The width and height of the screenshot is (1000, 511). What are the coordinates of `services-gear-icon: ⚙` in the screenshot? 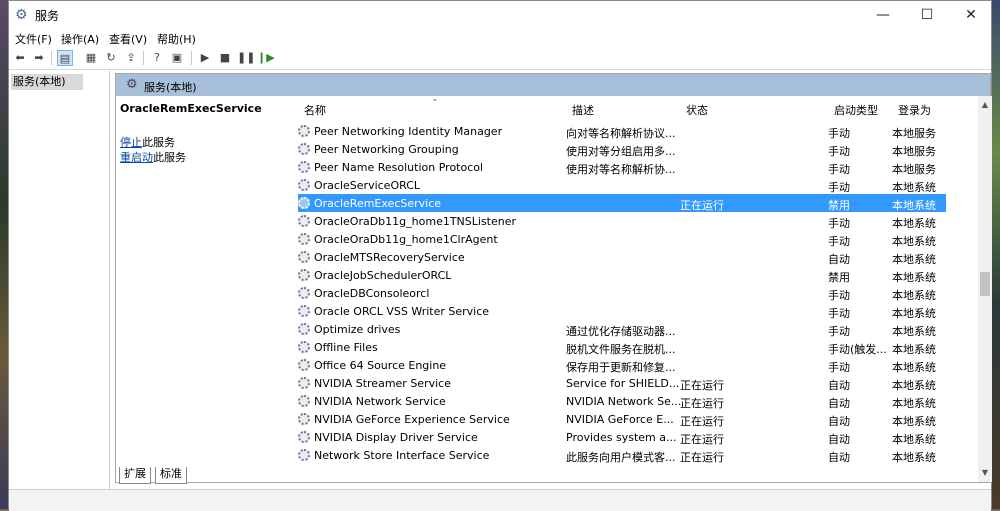 It's located at (132, 84).